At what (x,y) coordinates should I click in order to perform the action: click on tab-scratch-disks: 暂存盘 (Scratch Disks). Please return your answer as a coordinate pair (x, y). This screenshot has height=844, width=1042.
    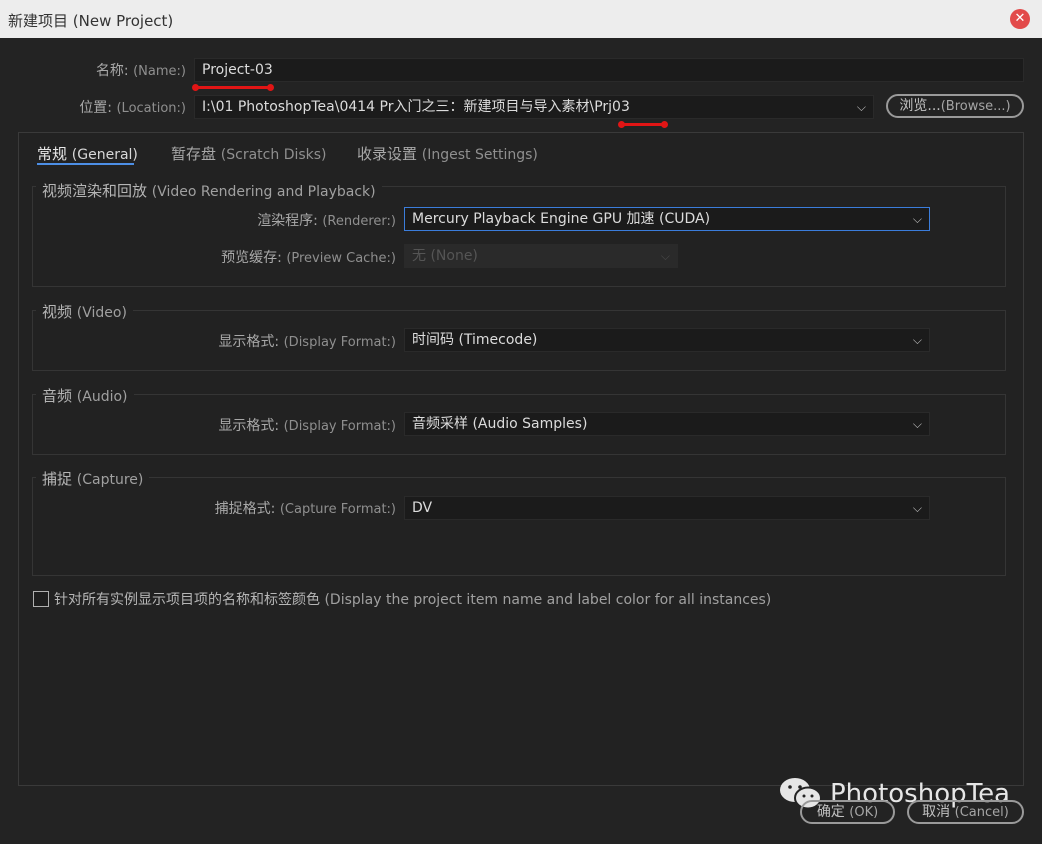
    Looking at the image, I should click on (249, 153).